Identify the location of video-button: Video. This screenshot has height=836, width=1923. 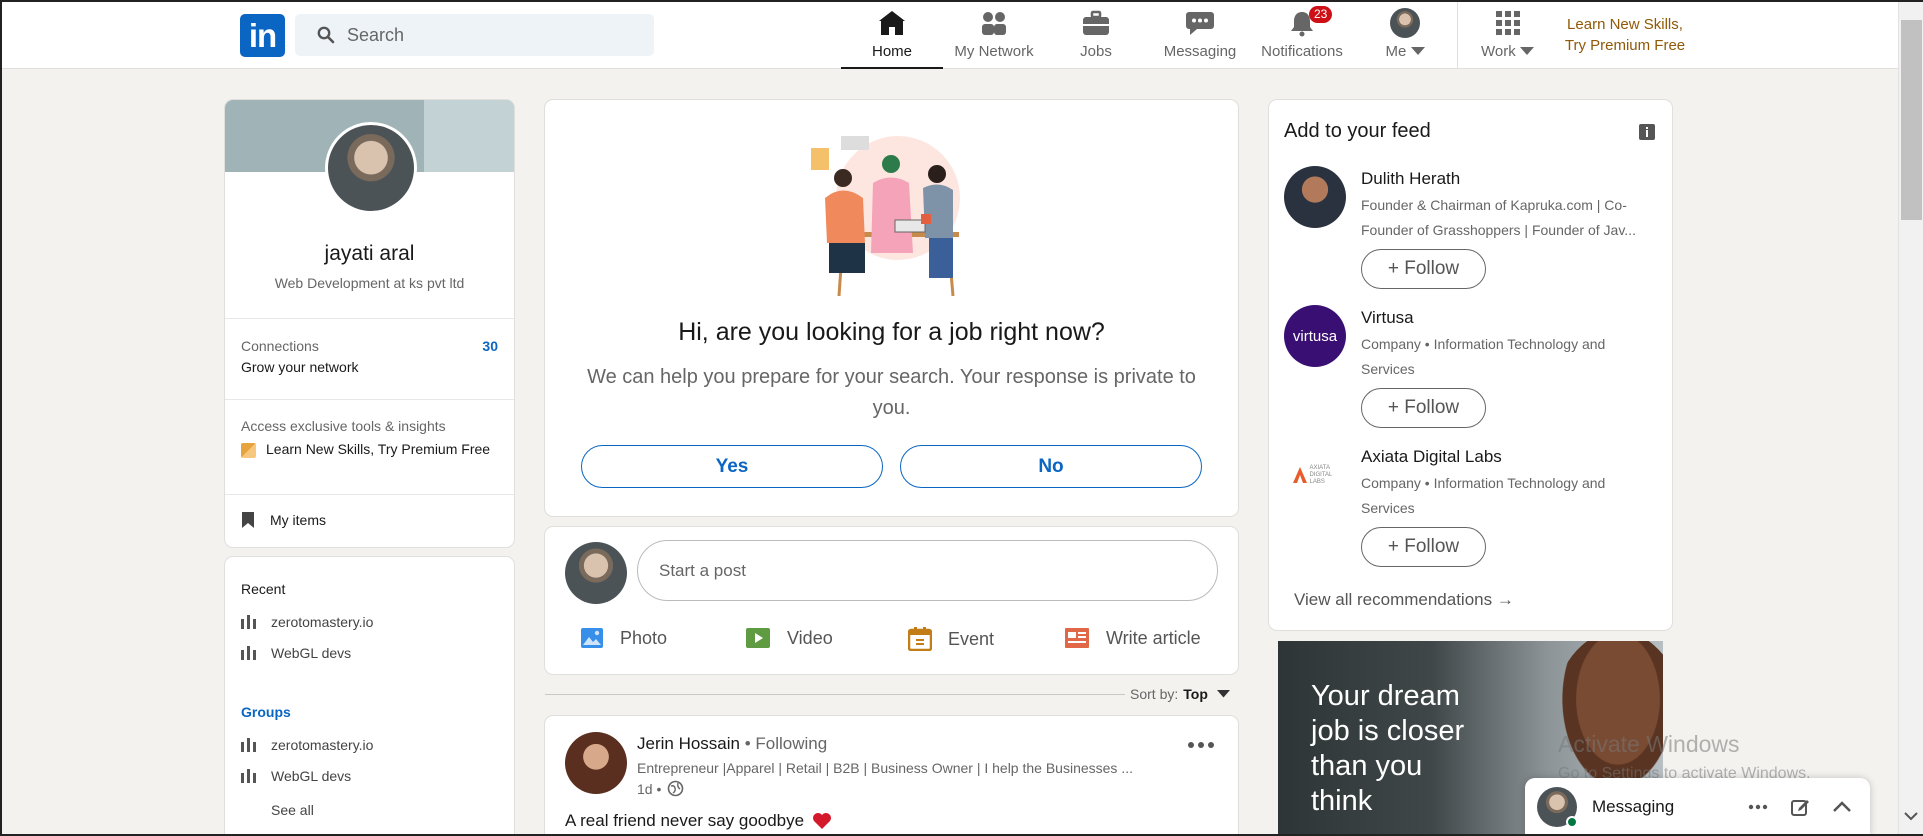
(789, 638).